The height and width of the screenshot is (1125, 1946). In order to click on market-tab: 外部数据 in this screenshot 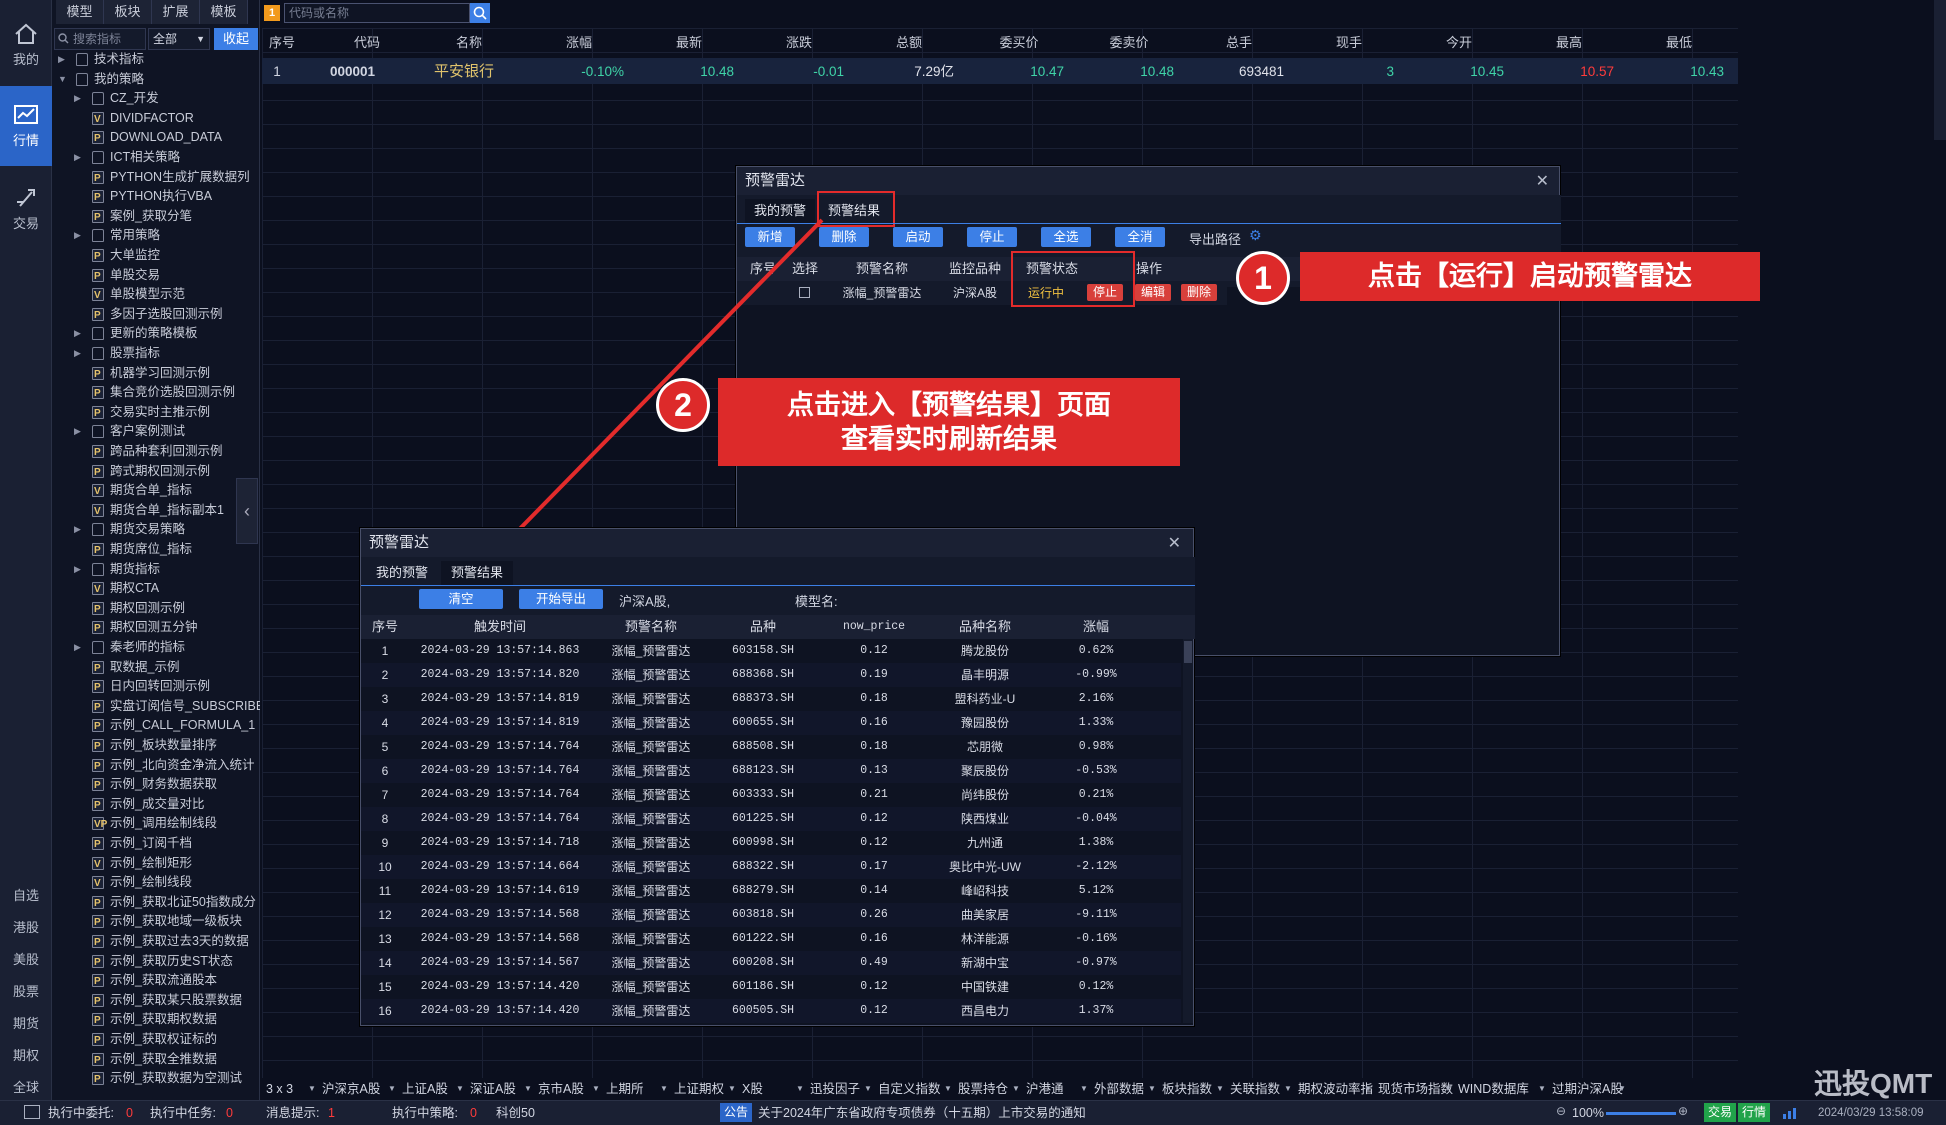, I will do `click(1119, 1089)`.